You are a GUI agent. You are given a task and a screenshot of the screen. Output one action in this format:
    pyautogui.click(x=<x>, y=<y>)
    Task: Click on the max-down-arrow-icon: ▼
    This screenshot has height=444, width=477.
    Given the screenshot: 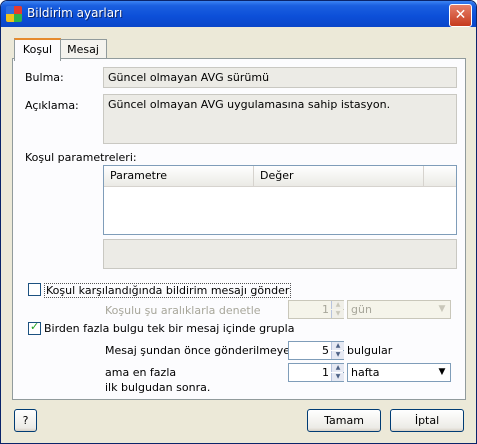 What is the action you would take?
    pyautogui.click(x=337, y=377)
    